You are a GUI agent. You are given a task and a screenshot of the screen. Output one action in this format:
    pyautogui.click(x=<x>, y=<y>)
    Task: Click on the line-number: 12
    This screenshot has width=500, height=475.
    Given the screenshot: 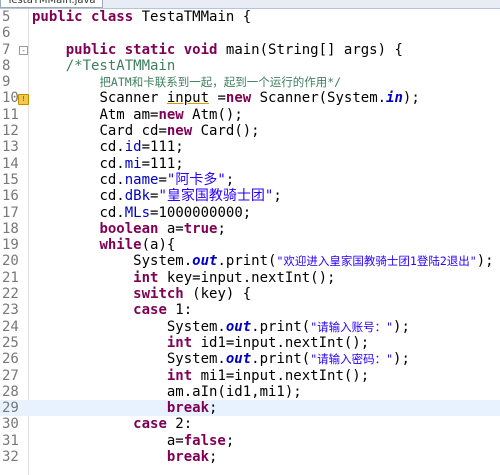 What is the action you would take?
    pyautogui.click(x=10, y=131)
    